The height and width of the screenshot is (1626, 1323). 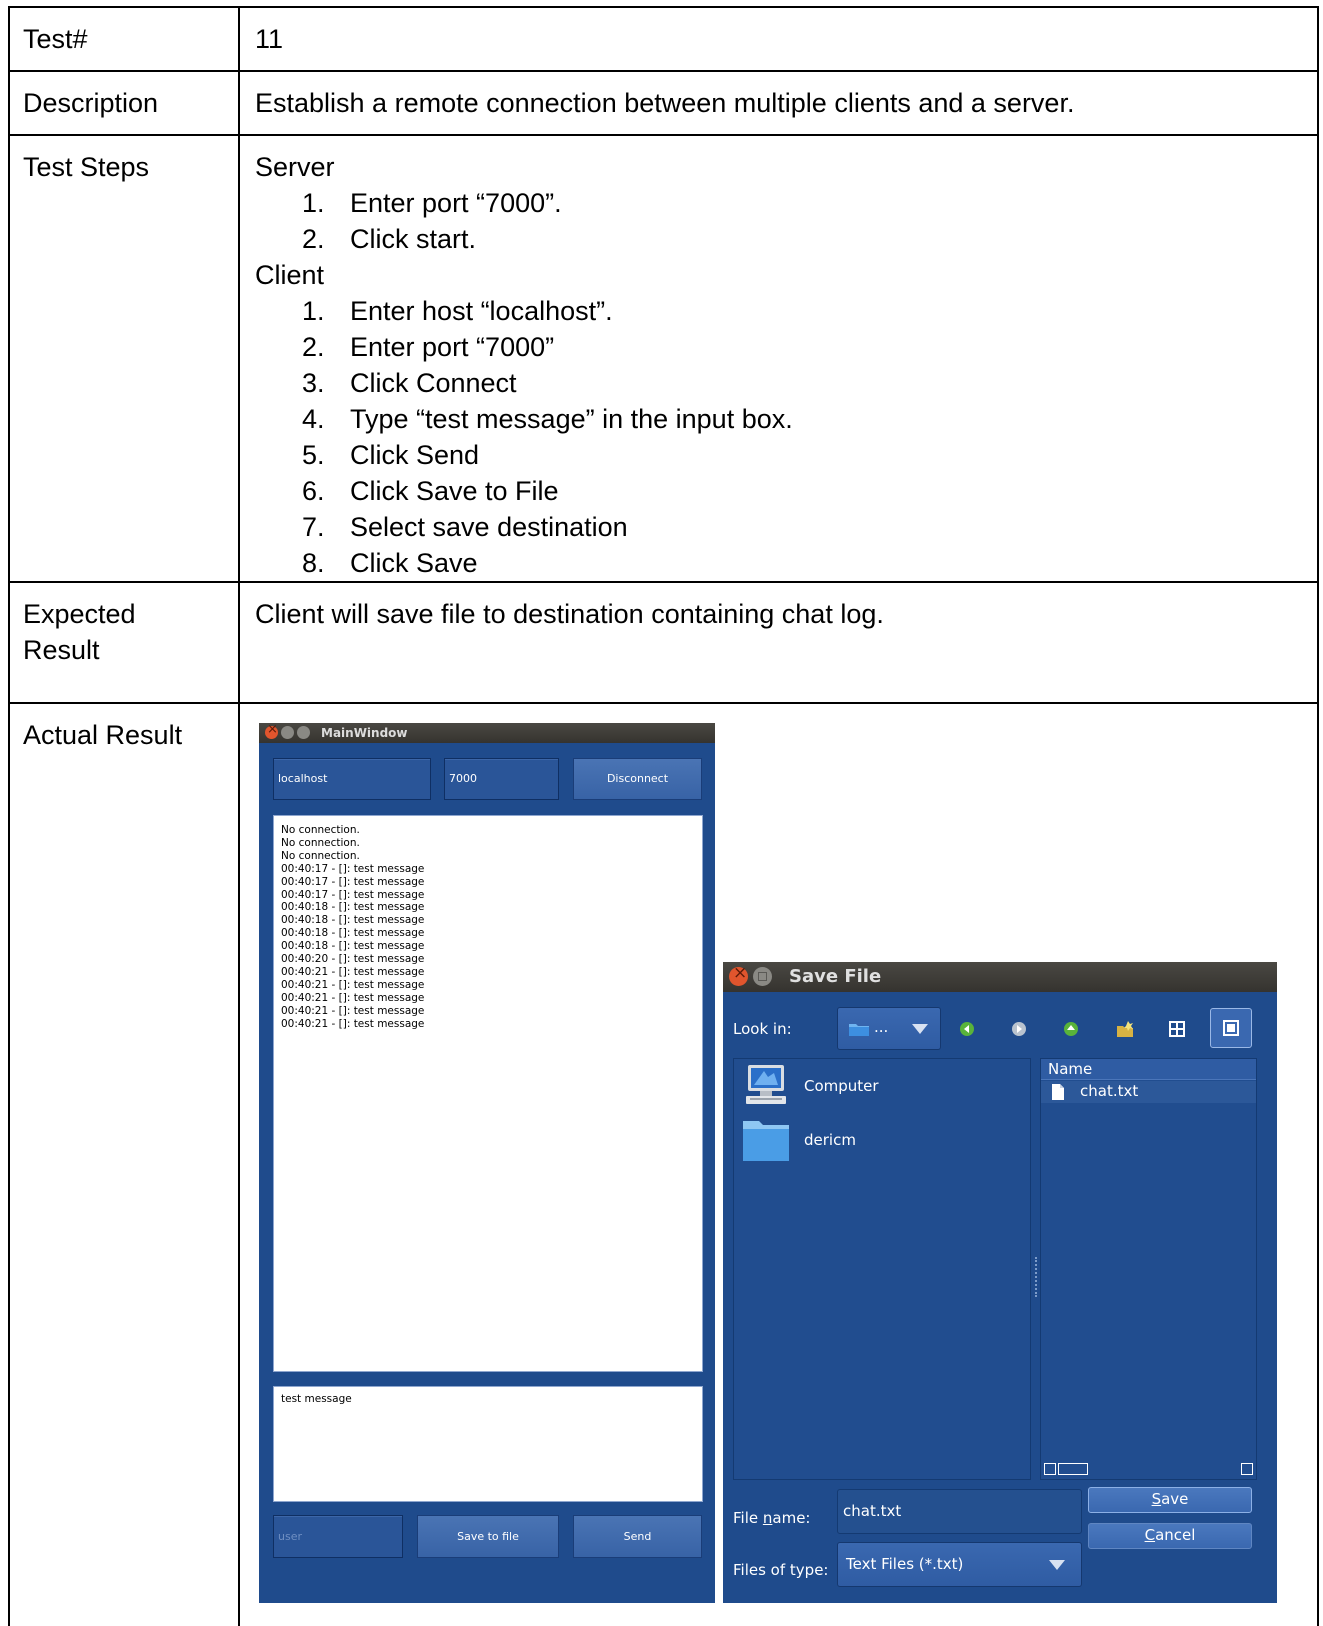 What do you see at coordinates (454, 491) in the screenshot?
I see `step-text: Click Save to File` at bounding box center [454, 491].